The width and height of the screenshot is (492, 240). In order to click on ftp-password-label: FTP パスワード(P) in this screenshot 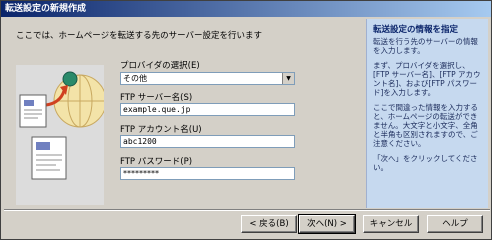, I will do `click(156, 162)`.